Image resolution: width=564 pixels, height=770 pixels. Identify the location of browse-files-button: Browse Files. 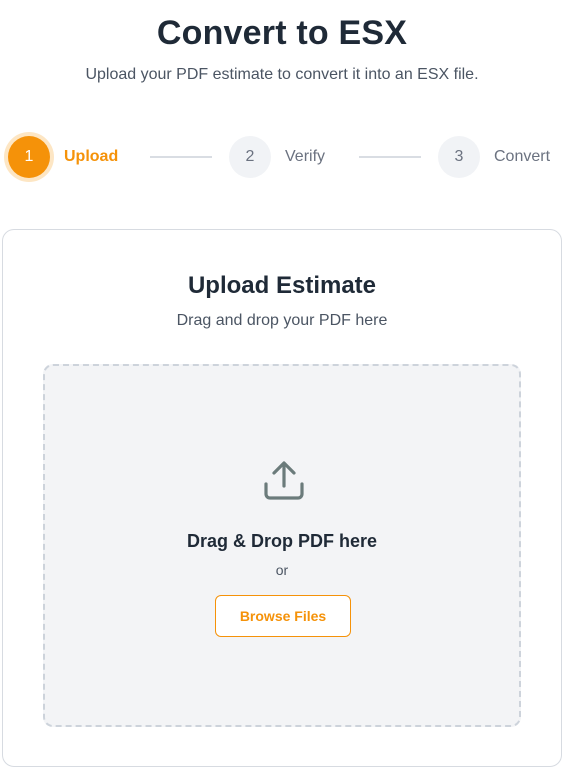
(283, 616).